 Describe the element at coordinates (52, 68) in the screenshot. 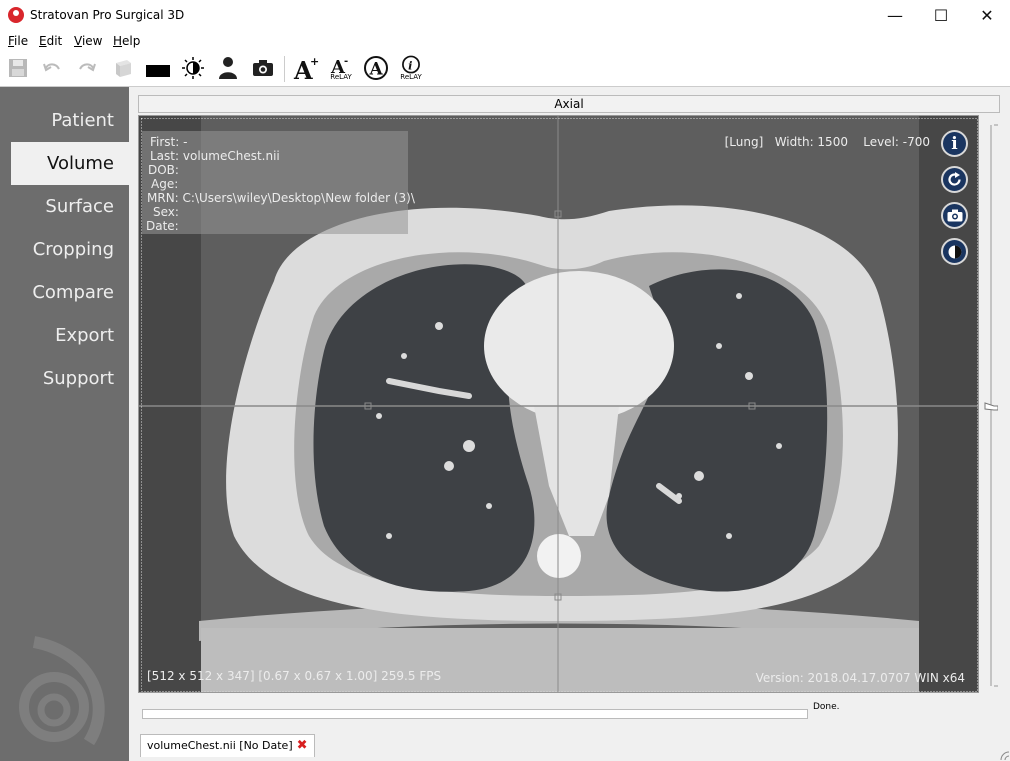

I see `undo-icon` at that location.